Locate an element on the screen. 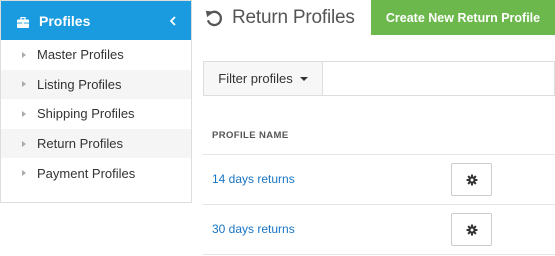  sidebar-header: Profiles is located at coordinates (96, 20).